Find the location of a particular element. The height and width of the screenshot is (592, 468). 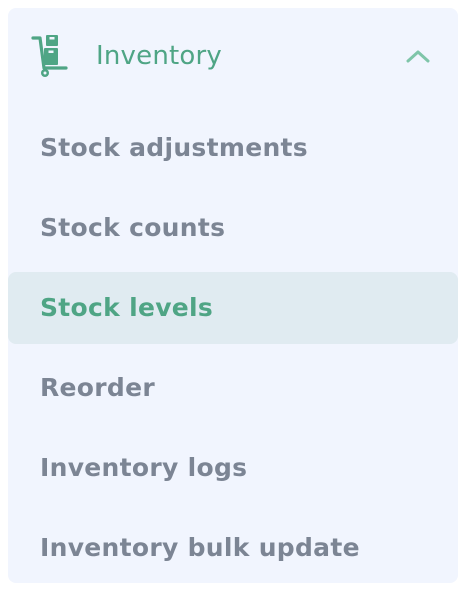

nav-item-label: Reorder is located at coordinates (97, 387).